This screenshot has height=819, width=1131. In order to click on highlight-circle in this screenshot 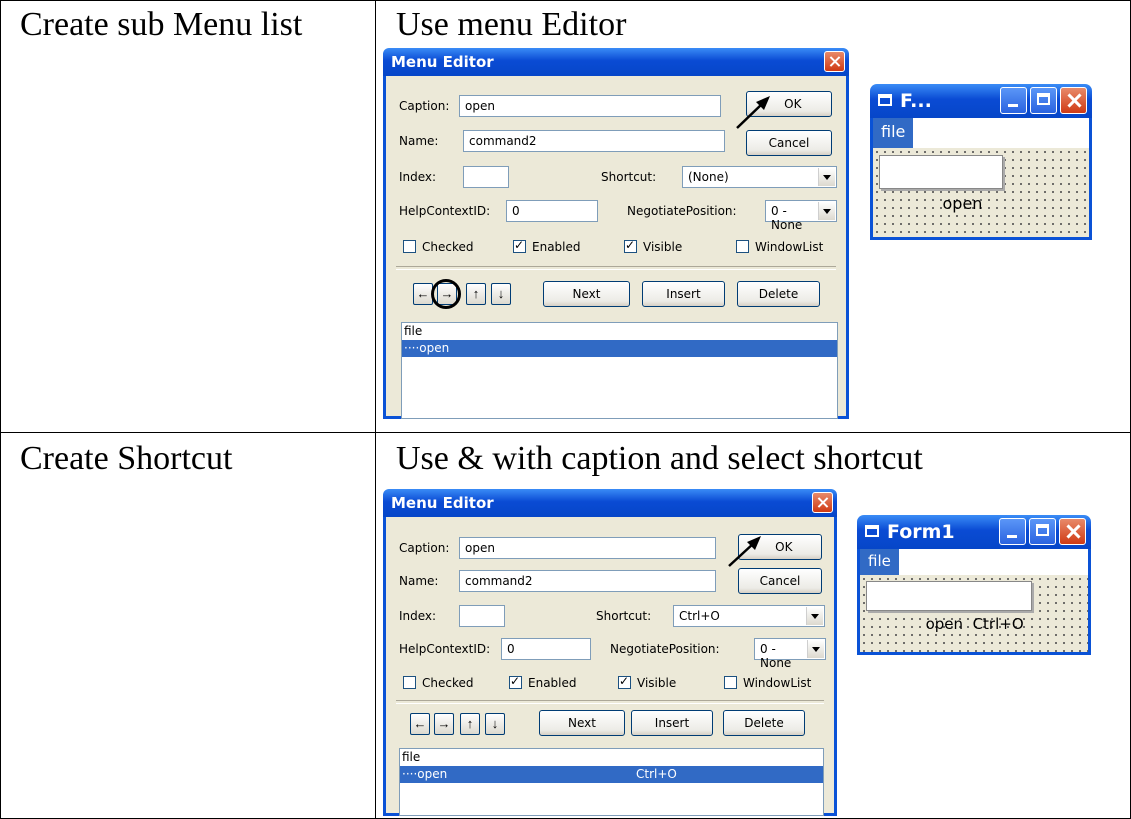, I will do `click(446, 294)`.